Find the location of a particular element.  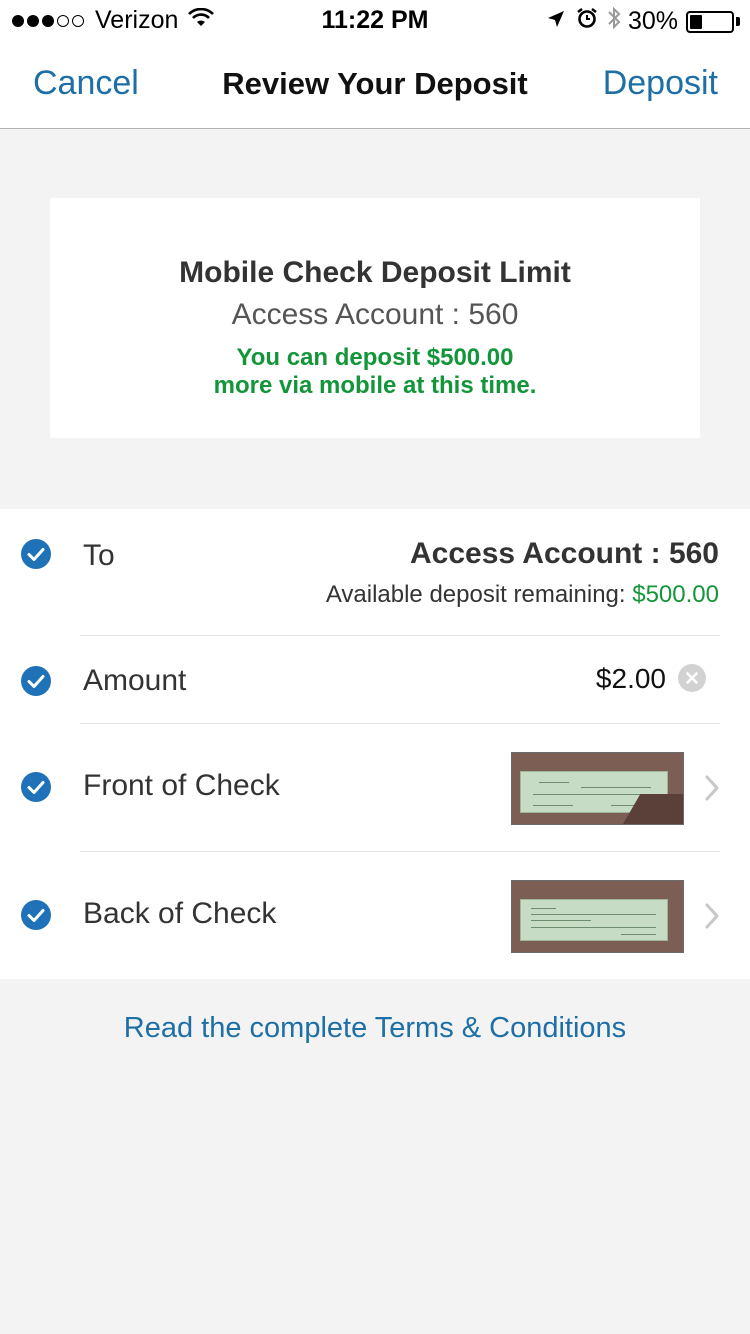

front-of-check-label: Front of Check is located at coordinates (181, 785).